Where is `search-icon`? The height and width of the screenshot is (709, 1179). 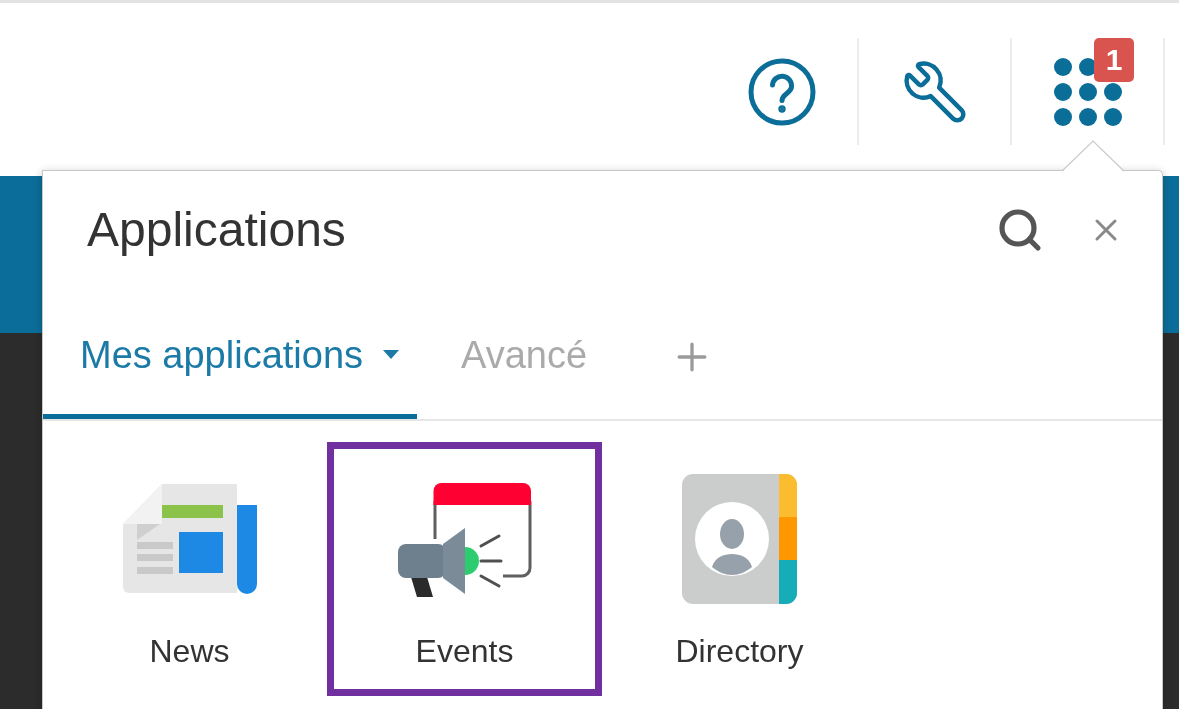 search-icon is located at coordinates (1020, 230).